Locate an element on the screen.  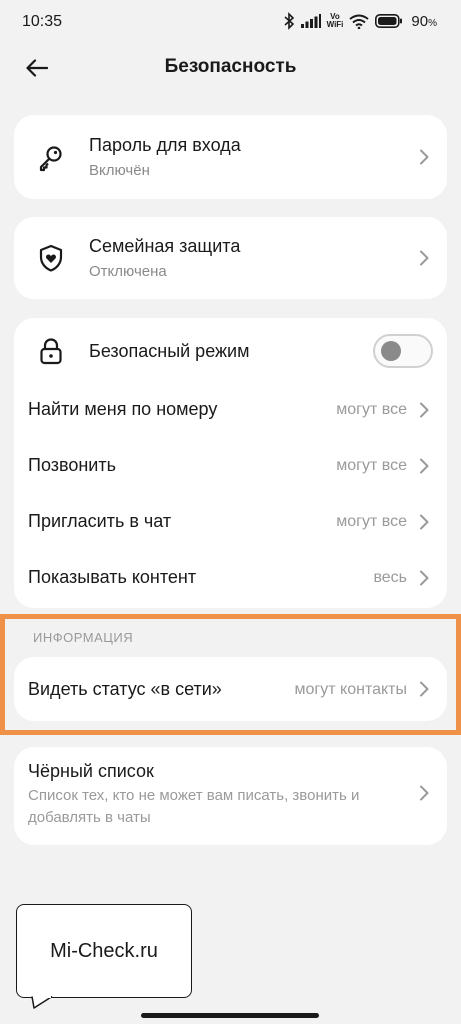
show-content-row: Показывать контент весь is located at coordinates (230, 579).